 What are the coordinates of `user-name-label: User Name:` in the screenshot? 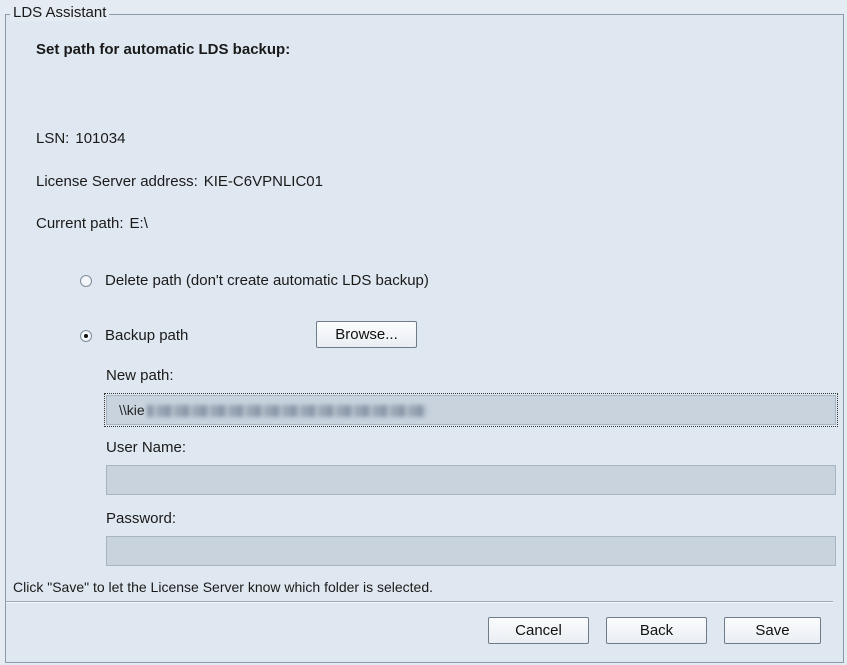 It's located at (146, 447).